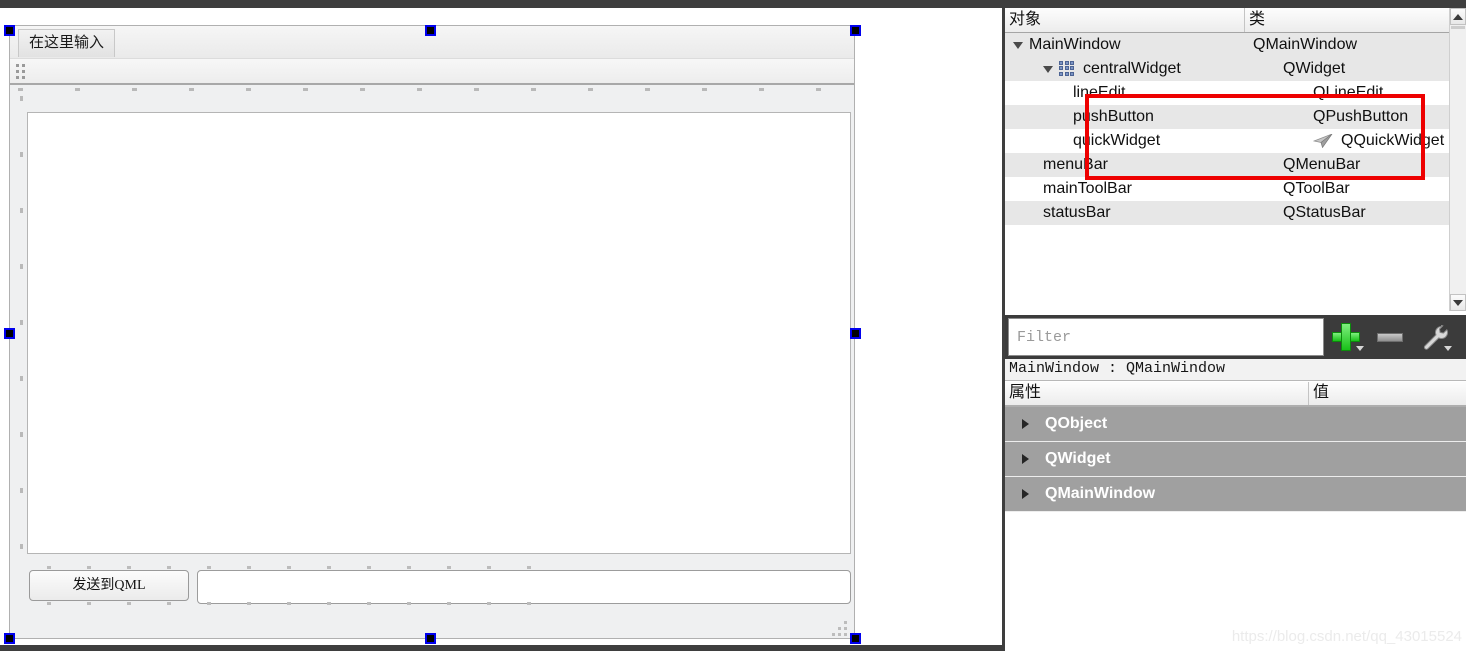 The height and width of the screenshot is (651, 1466). What do you see at coordinates (109, 585) in the screenshot?
I see `send-to-qml-button: 发送到QML` at bounding box center [109, 585].